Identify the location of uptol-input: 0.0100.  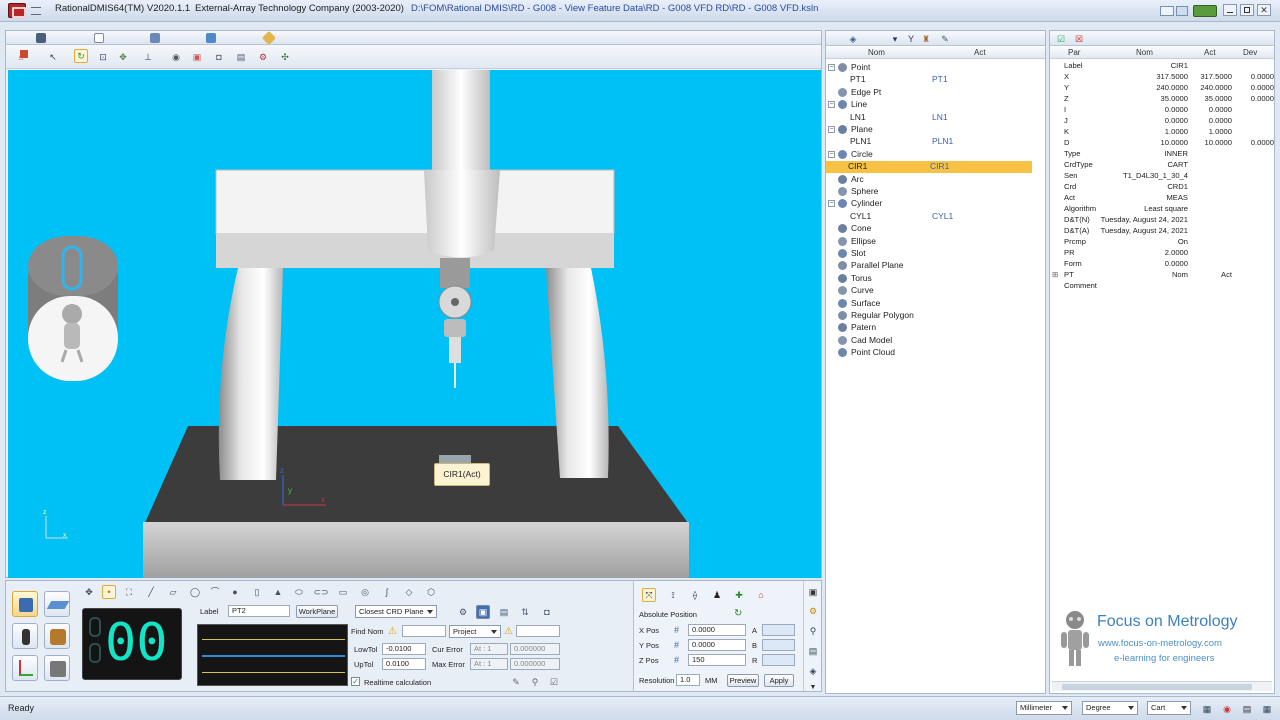
(404, 664).